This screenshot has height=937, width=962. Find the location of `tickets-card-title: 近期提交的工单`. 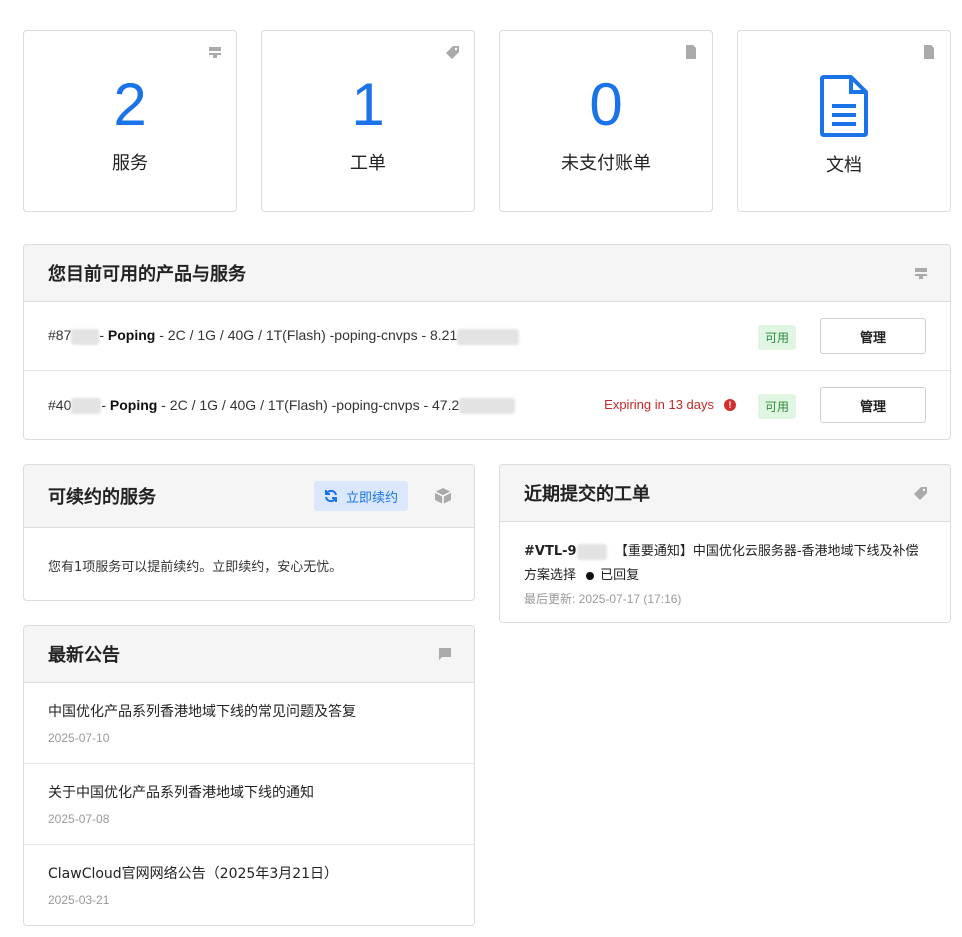

tickets-card-title: 近期提交的工单 is located at coordinates (587, 494).